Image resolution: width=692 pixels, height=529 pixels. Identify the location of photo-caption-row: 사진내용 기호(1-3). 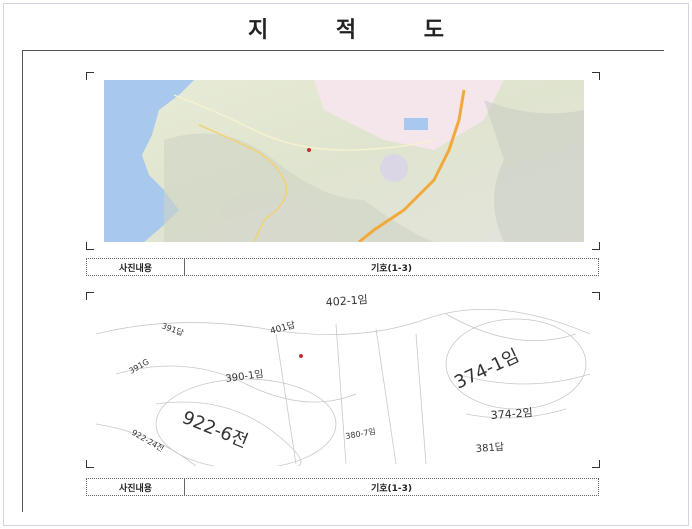
(342, 267).